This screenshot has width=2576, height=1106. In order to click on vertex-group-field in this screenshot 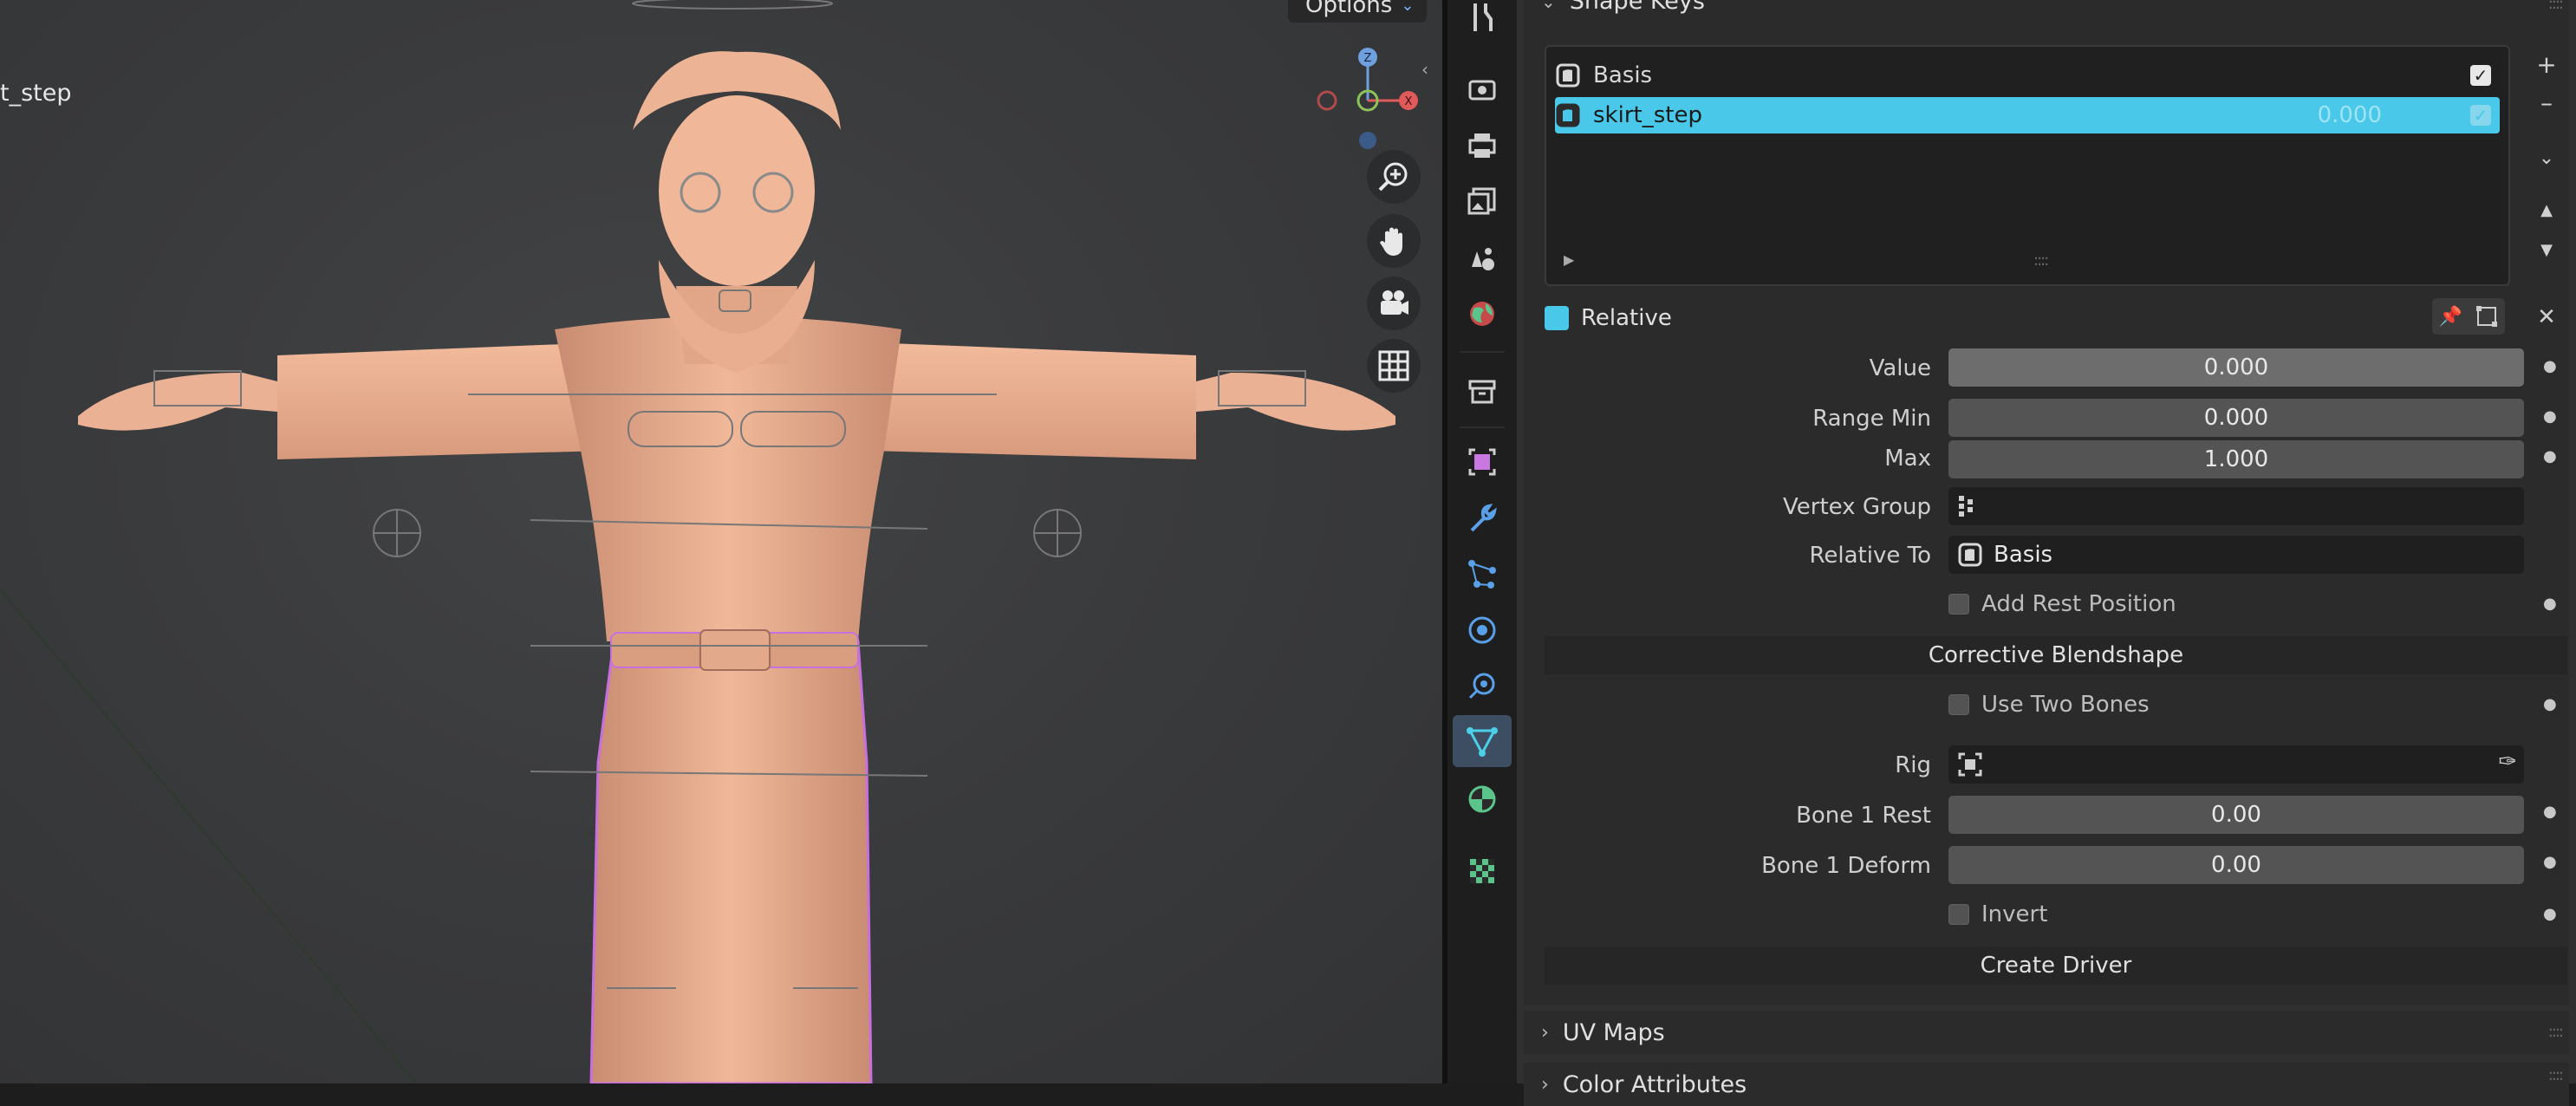, I will do `click(2236, 506)`.